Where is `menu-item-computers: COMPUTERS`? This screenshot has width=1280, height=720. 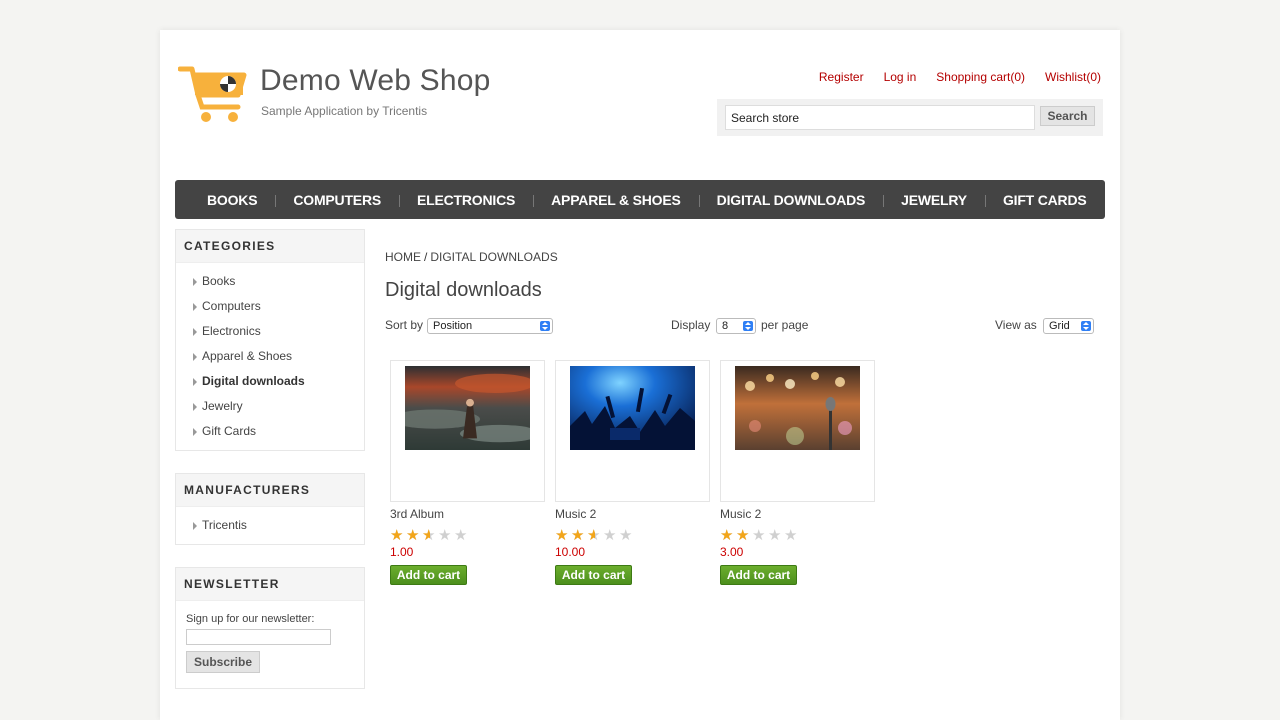
menu-item-computers: COMPUTERS is located at coordinates (337, 200).